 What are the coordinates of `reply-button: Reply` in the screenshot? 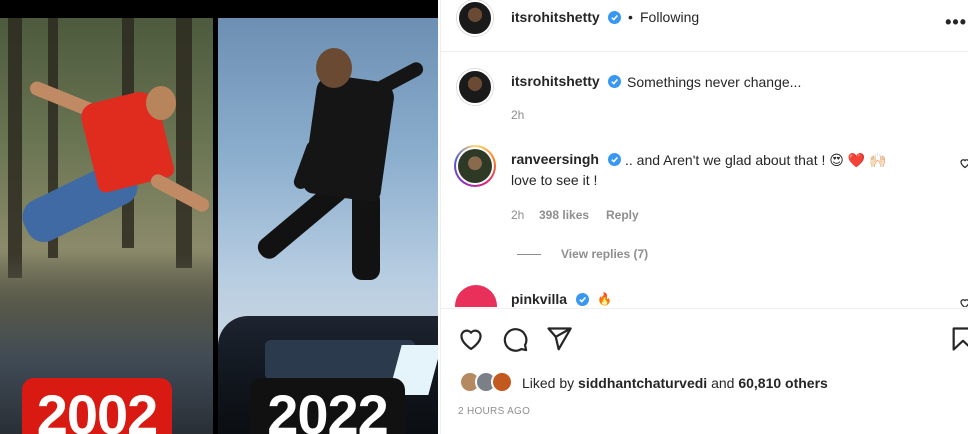 It's located at (622, 215).